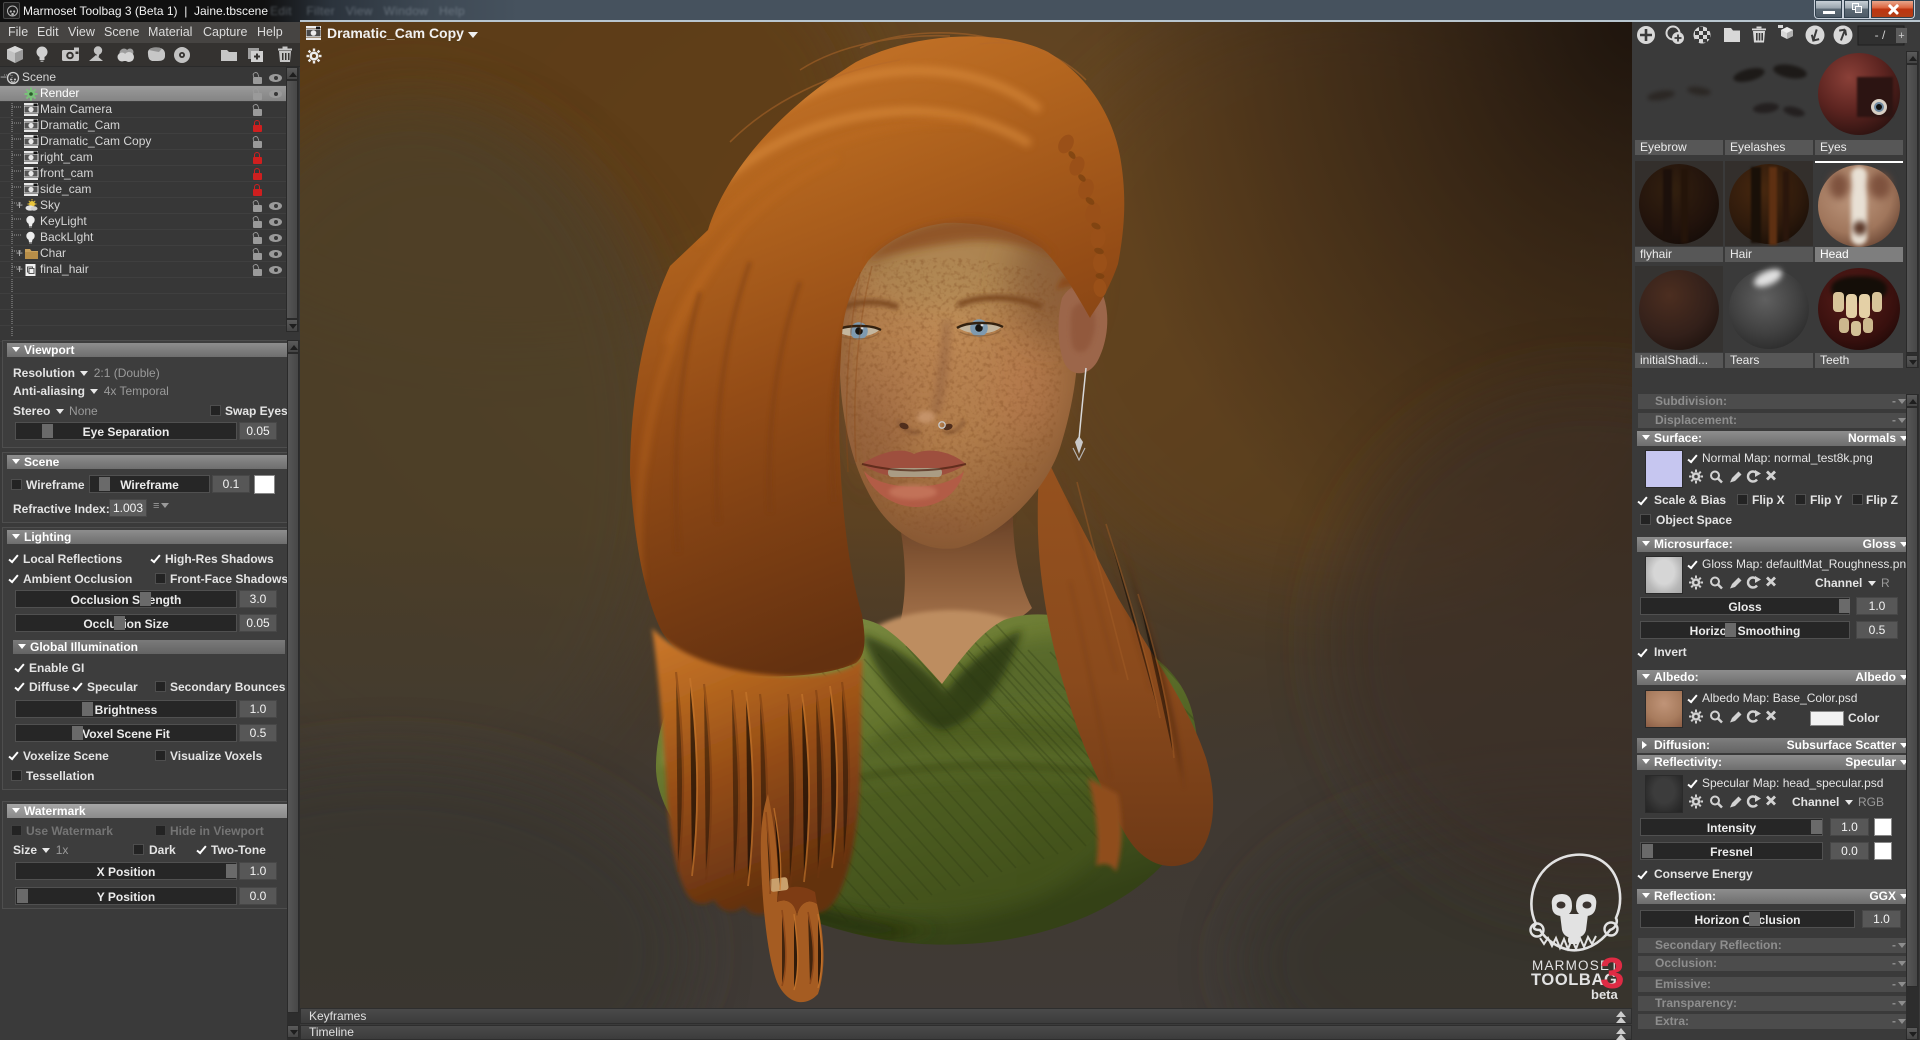  I want to click on svg-text: beta, so click(1605, 994).